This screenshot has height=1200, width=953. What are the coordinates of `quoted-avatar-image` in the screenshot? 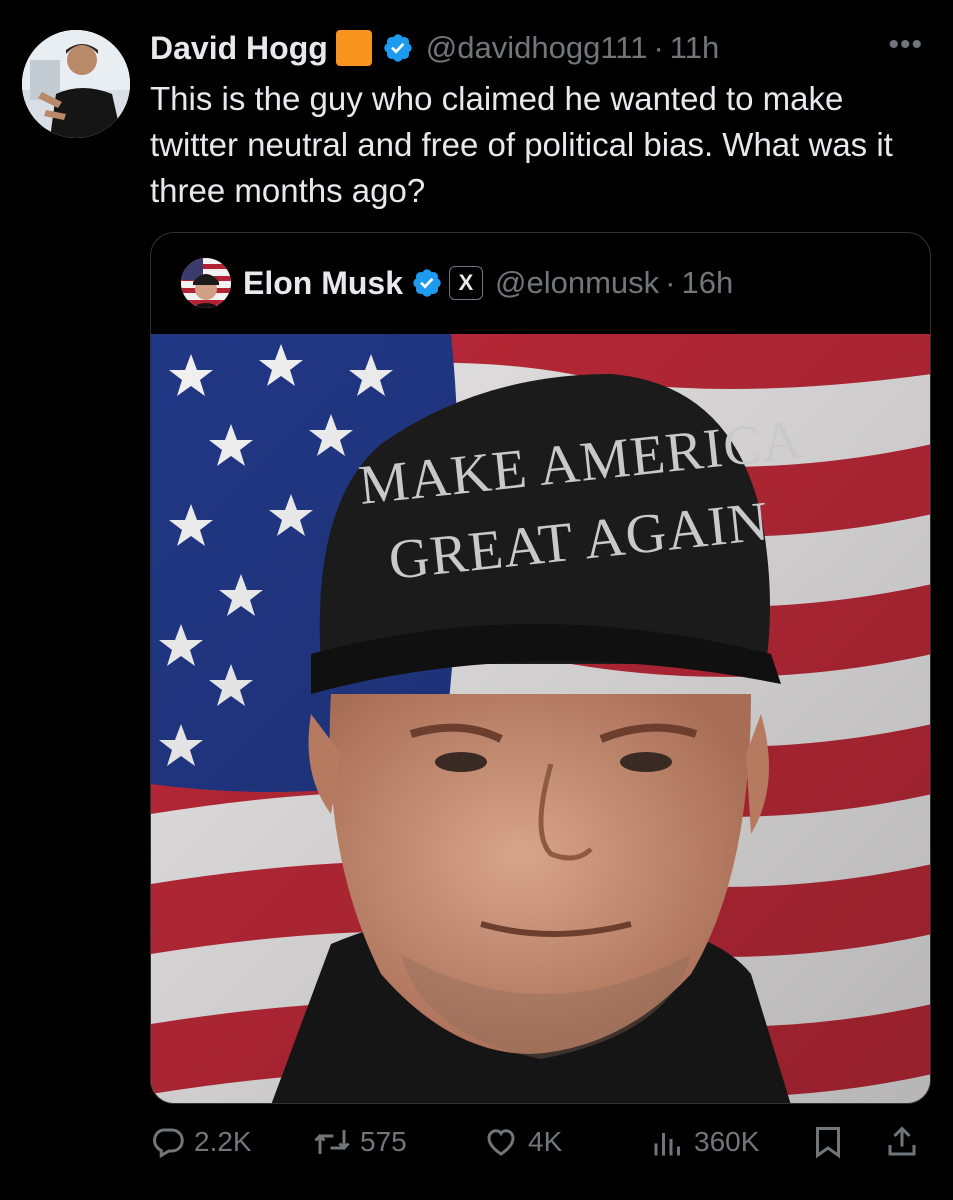 It's located at (206, 283).